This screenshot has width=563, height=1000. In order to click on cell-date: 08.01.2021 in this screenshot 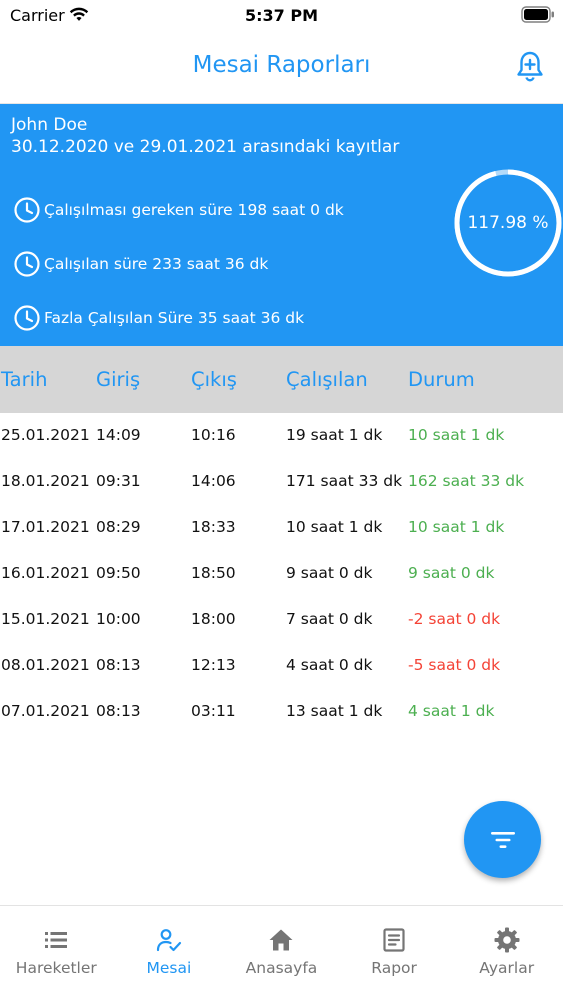, I will do `click(45, 665)`.